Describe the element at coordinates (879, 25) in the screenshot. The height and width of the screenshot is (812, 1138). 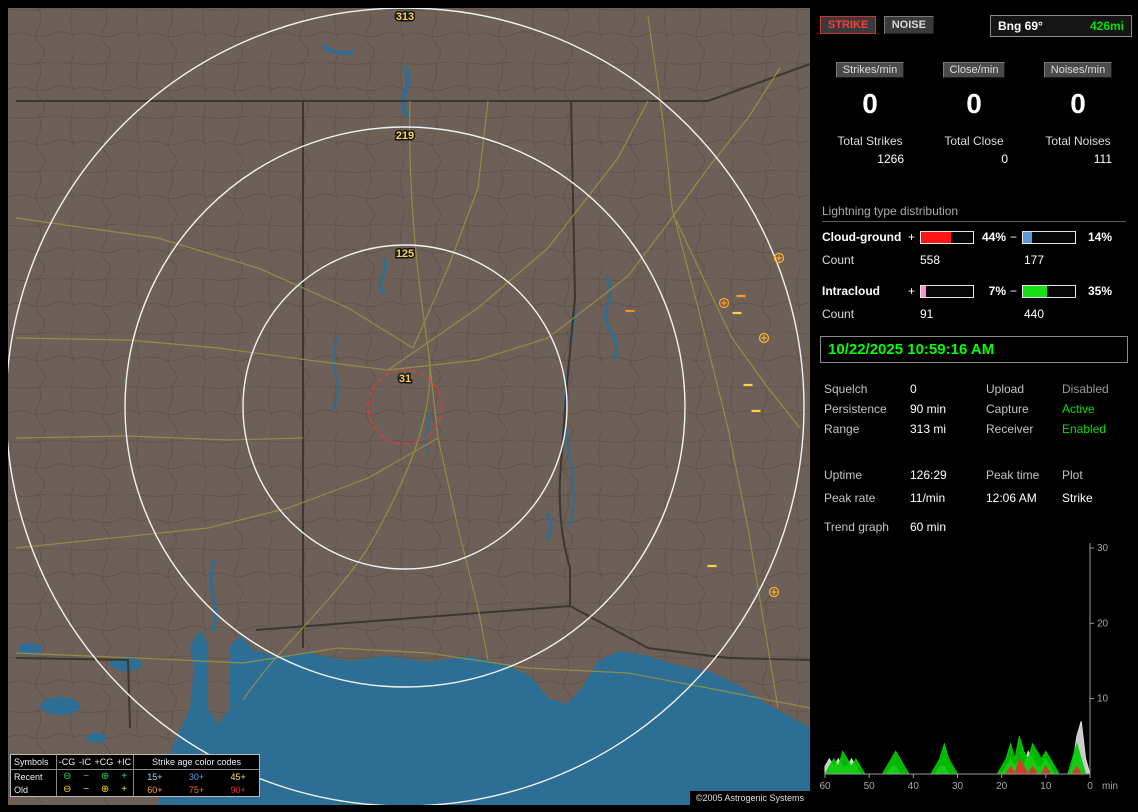
I see `mode-buttons: STRIKE NOISE` at that location.